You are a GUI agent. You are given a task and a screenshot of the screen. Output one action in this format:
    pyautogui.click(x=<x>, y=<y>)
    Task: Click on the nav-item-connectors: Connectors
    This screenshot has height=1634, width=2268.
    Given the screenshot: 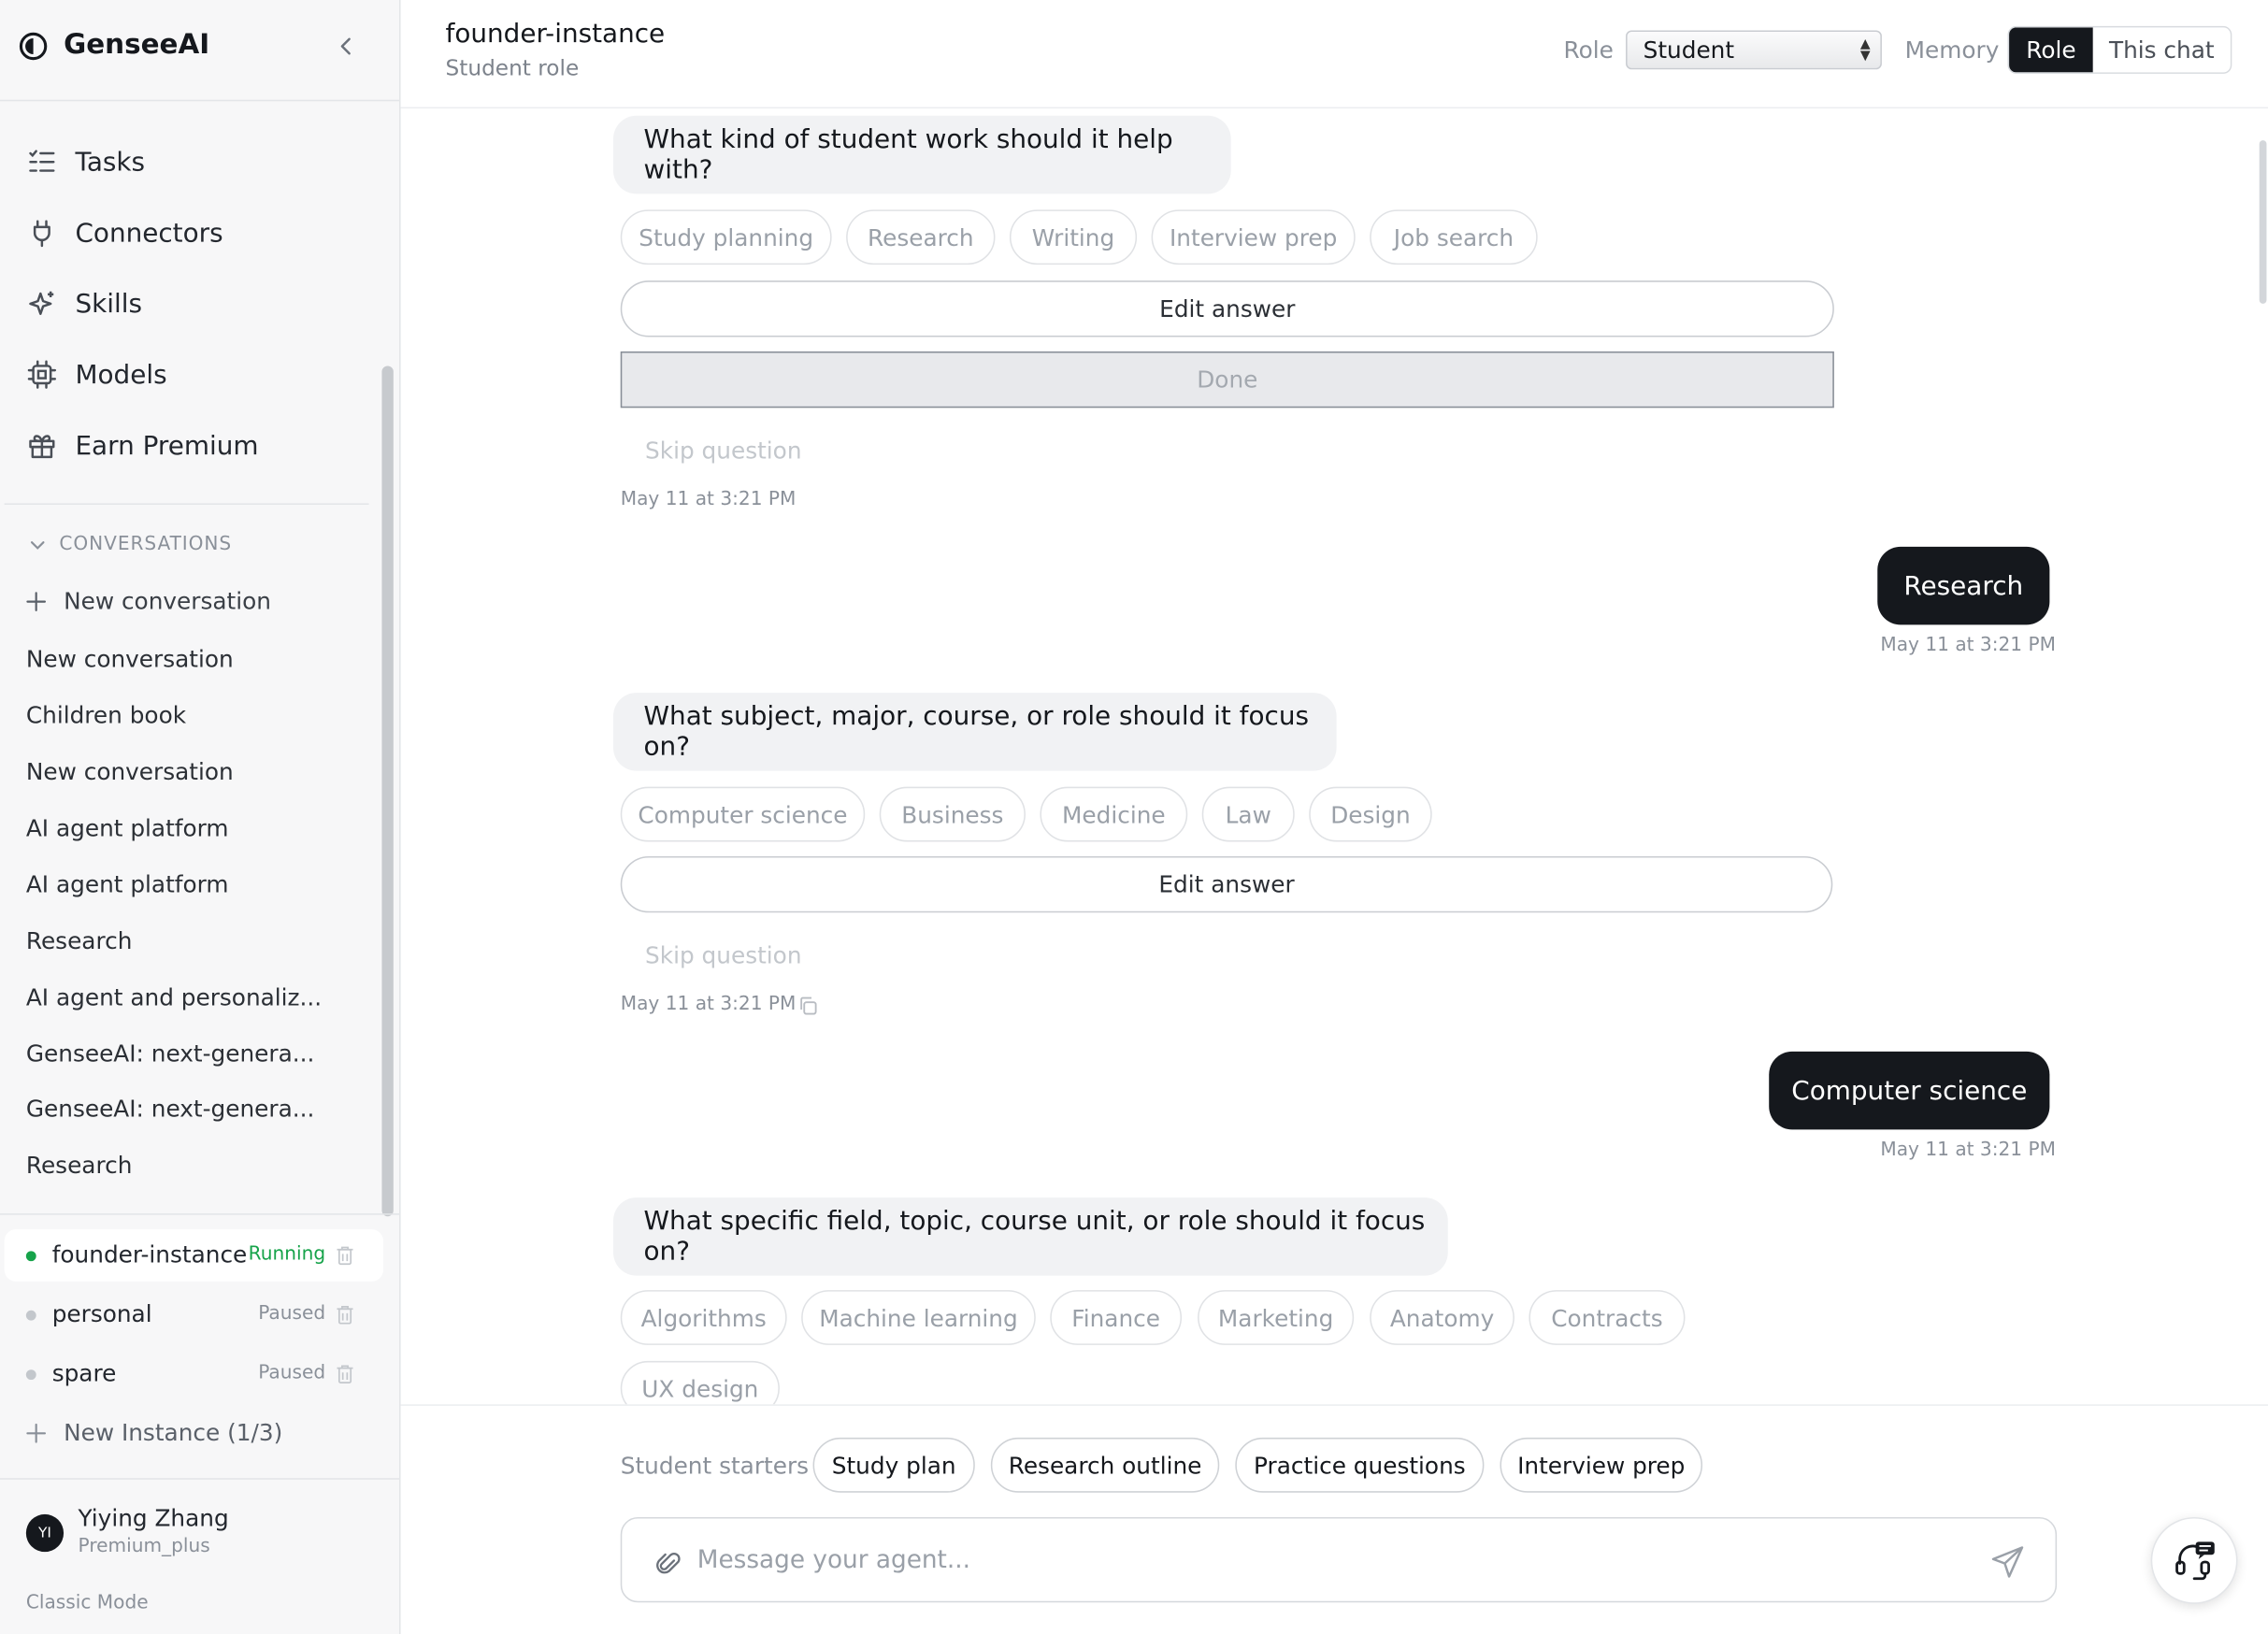 What is the action you would take?
    pyautogui.click(x=125, y=232)
    